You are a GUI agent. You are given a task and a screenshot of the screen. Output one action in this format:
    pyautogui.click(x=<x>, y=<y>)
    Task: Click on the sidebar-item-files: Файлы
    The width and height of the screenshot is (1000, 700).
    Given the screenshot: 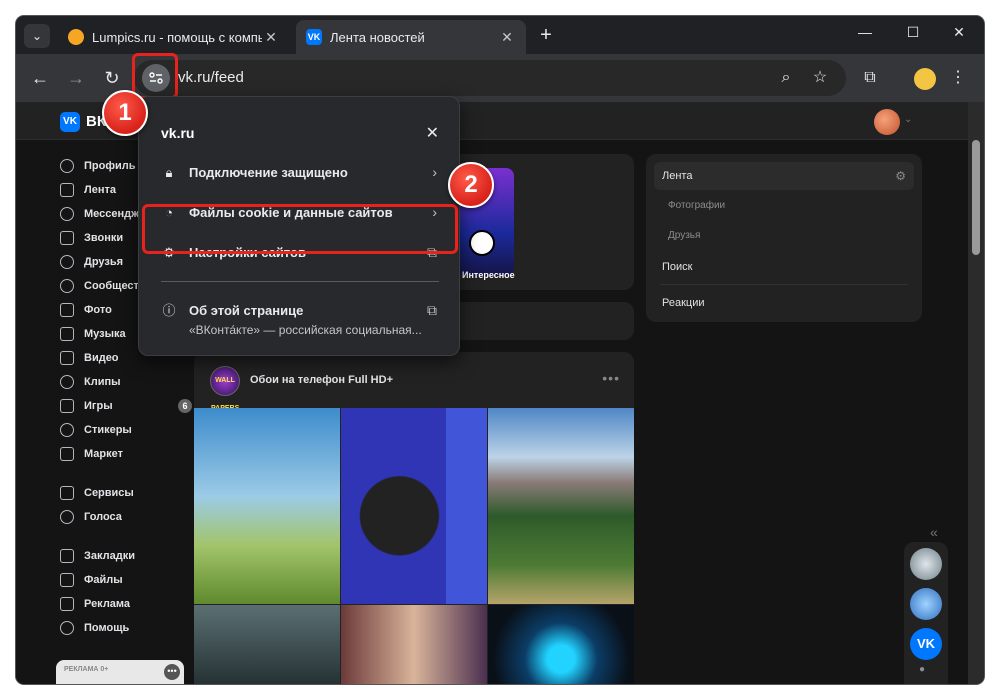 What is the action you would take?
    pyautogui.click(x=130, y=580)
    